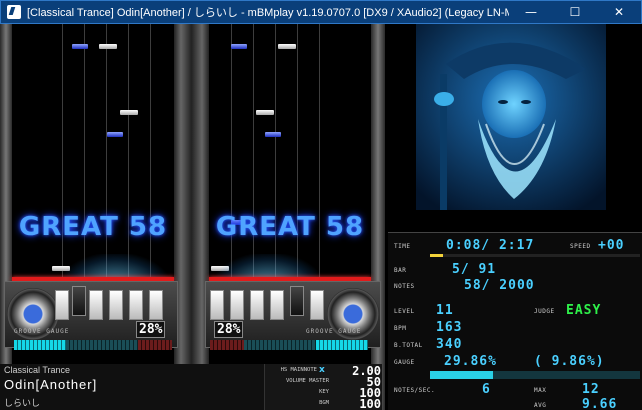 The image size is (642, 410). What do you see at coordinates (619, 12) in the screenshot?
I see `close-button: ✕` at bounding box center [619, 12].